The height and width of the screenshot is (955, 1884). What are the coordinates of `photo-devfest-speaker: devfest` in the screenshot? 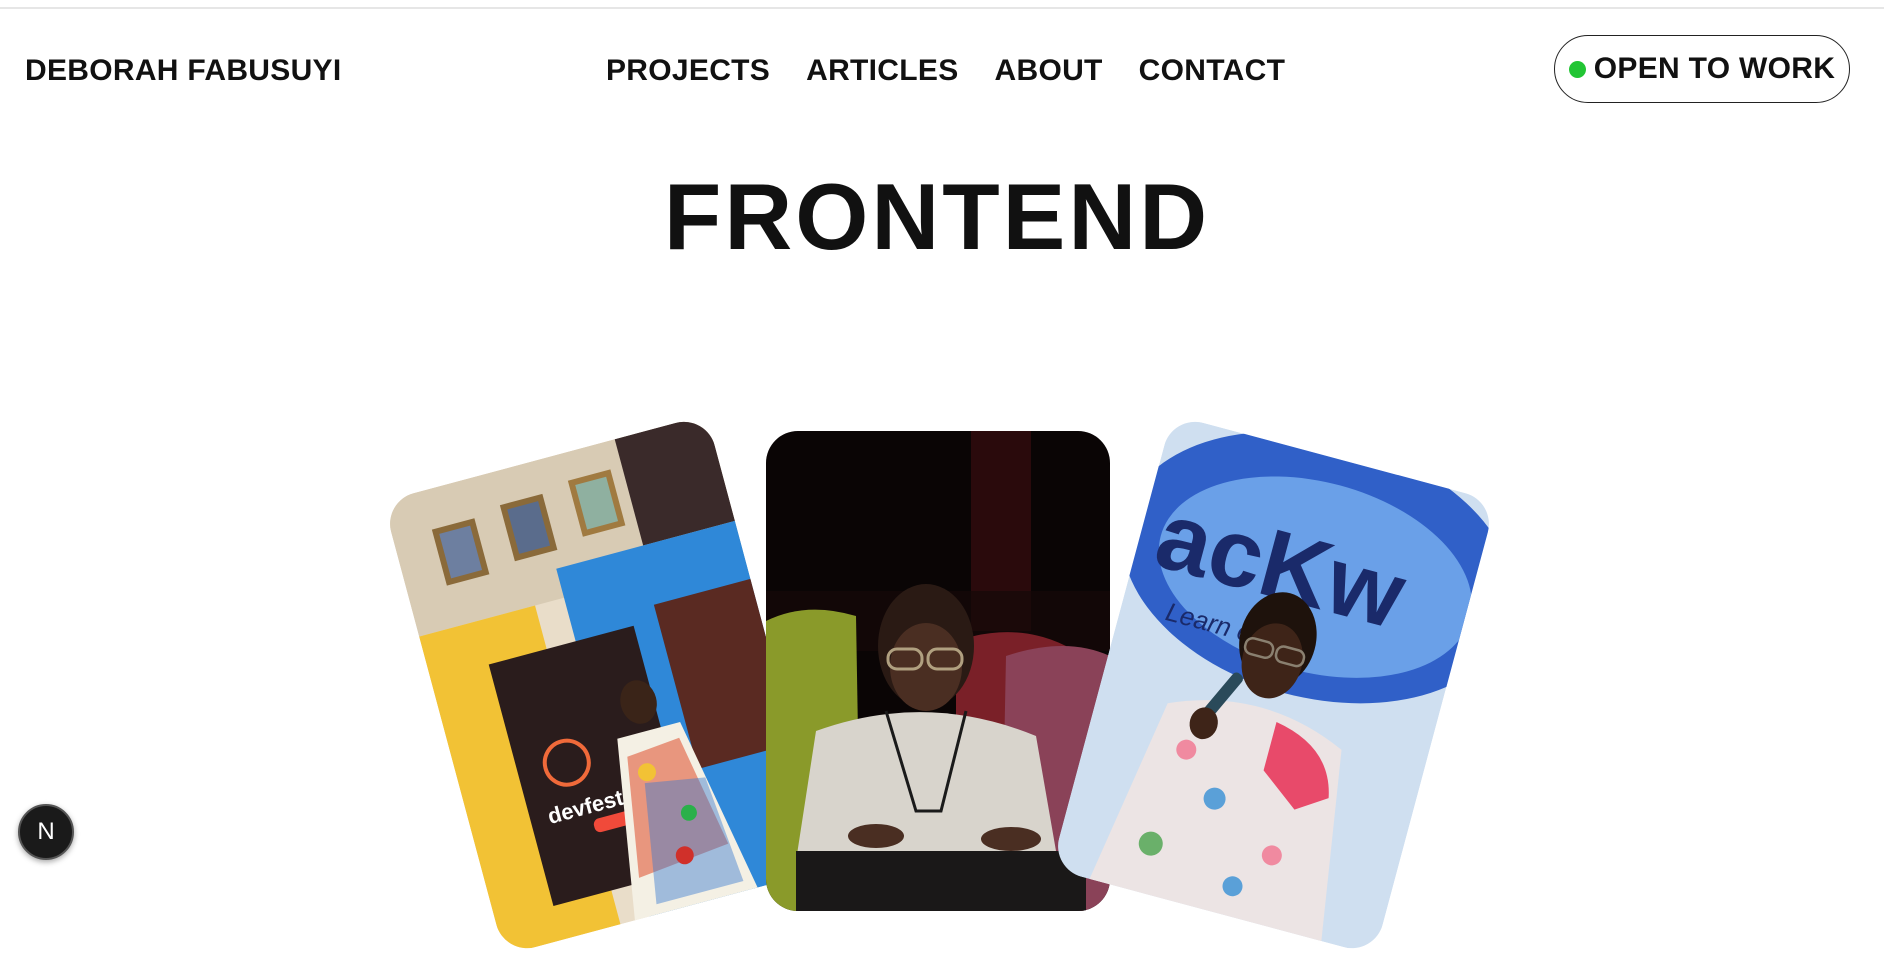 It's located at (605, 684).